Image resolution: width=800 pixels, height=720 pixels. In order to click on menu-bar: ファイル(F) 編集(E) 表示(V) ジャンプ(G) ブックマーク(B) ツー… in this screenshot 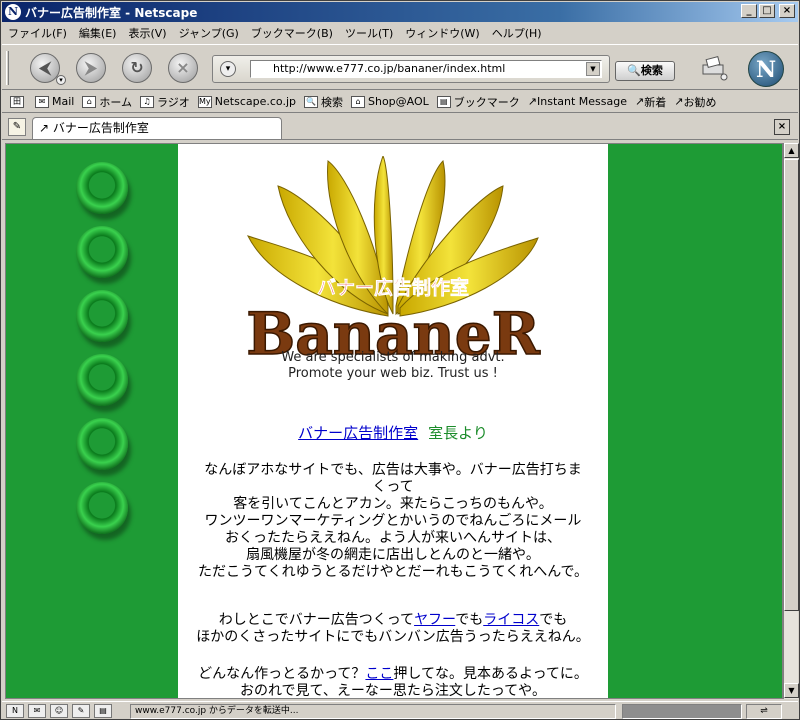, I will do `click(400, 33)`.